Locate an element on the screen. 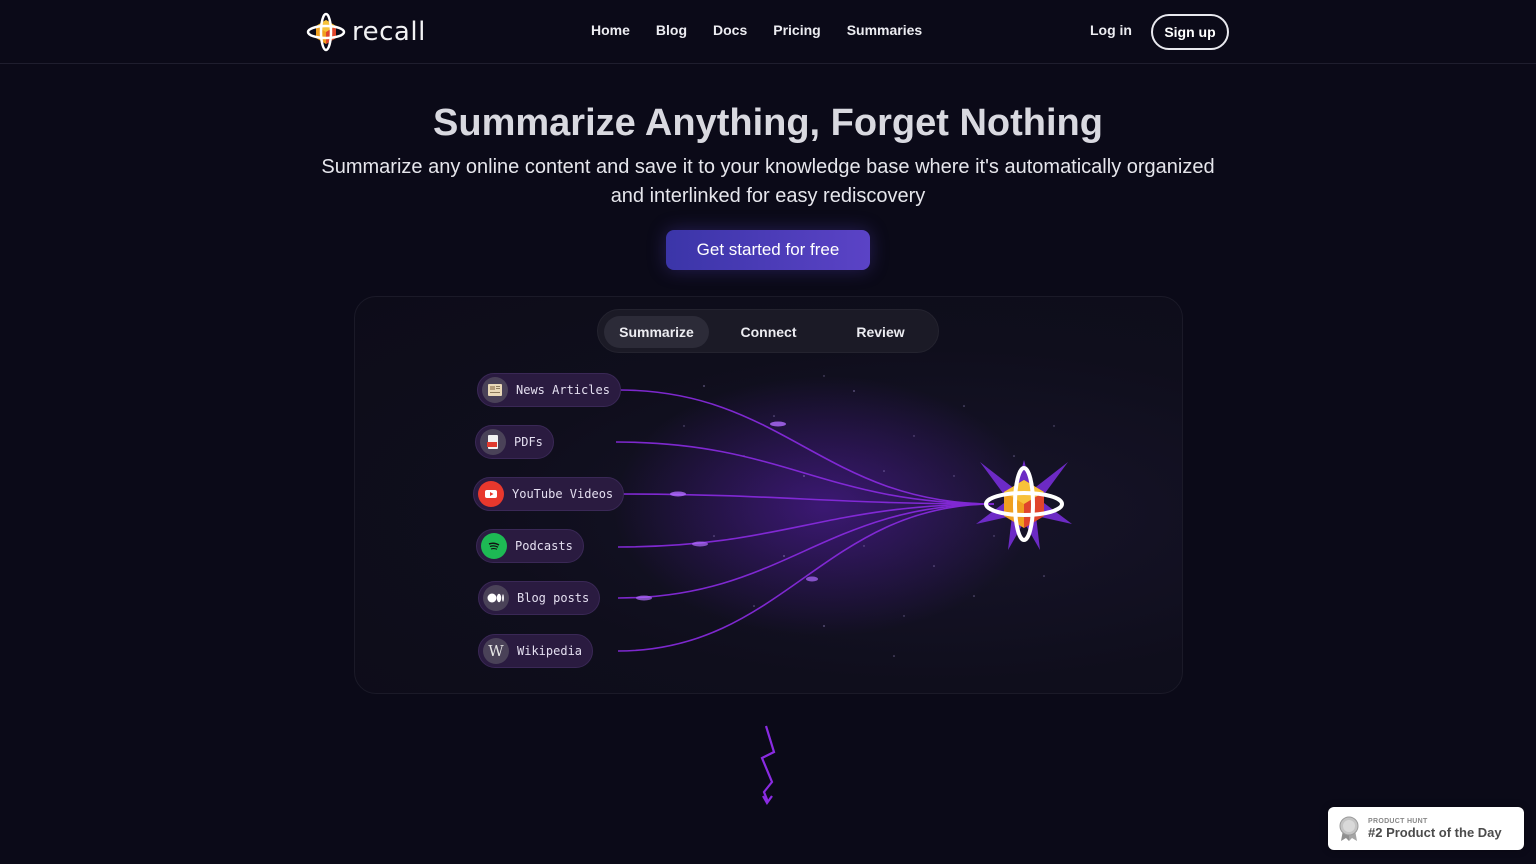 The image size is (1536, 864). nav-blog: Blog is located at coordinates (671, 30).